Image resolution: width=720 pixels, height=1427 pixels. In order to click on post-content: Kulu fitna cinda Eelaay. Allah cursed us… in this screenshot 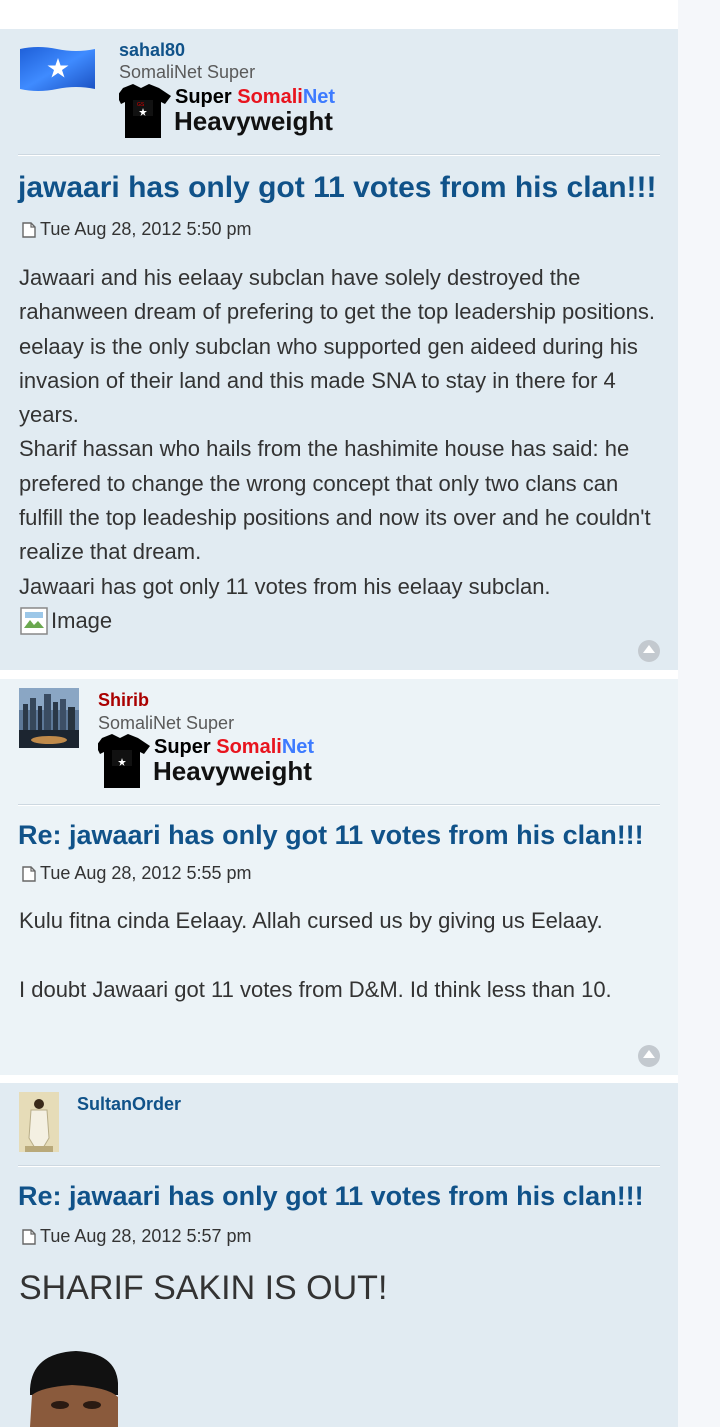, I will do `click(341, 955)`.